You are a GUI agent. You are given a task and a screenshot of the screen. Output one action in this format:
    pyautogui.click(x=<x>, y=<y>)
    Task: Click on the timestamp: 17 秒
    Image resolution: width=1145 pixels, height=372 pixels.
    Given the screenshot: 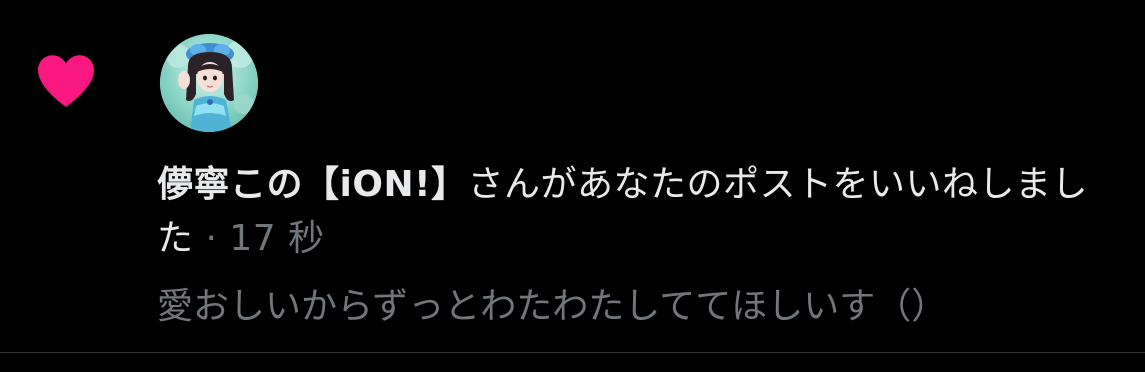 What is the action you would take?
    pyautogui.click(x=277, y=238)
    